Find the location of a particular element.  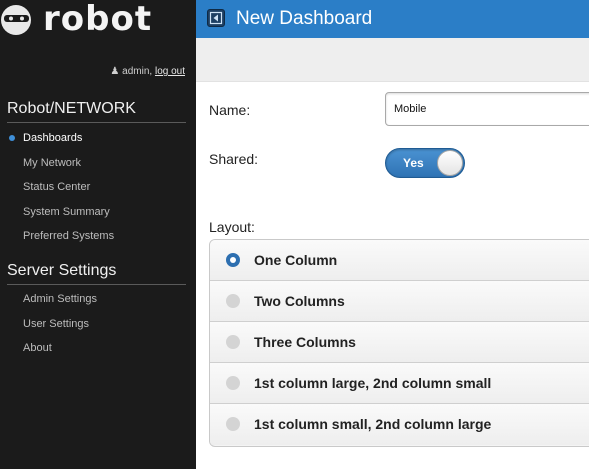

layout-option-label: One Column is located at coordinates (296, 260).